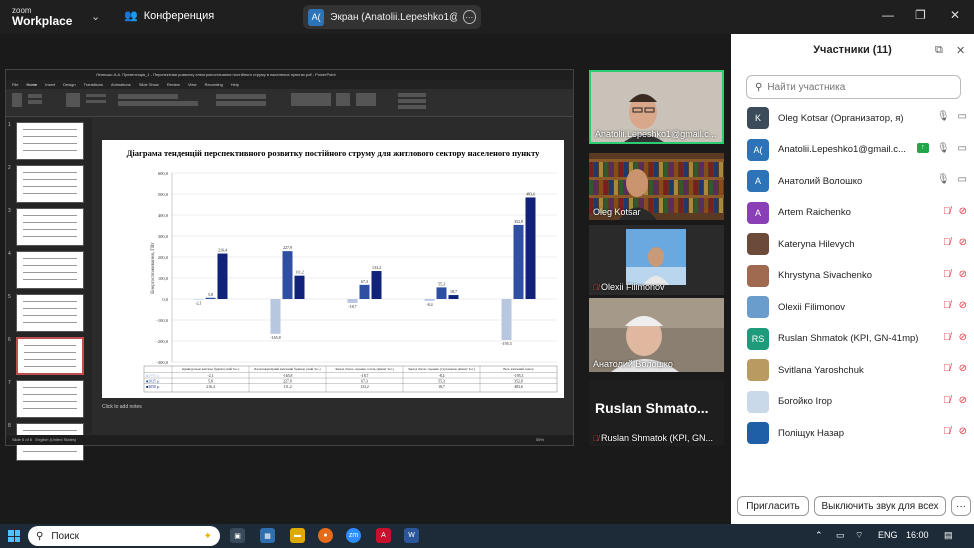  Describe the element at coordinates (857, 213) in the screenshot. I see `participant-row: A Artem Raichenko 🎙̸ ⊘` at that location.